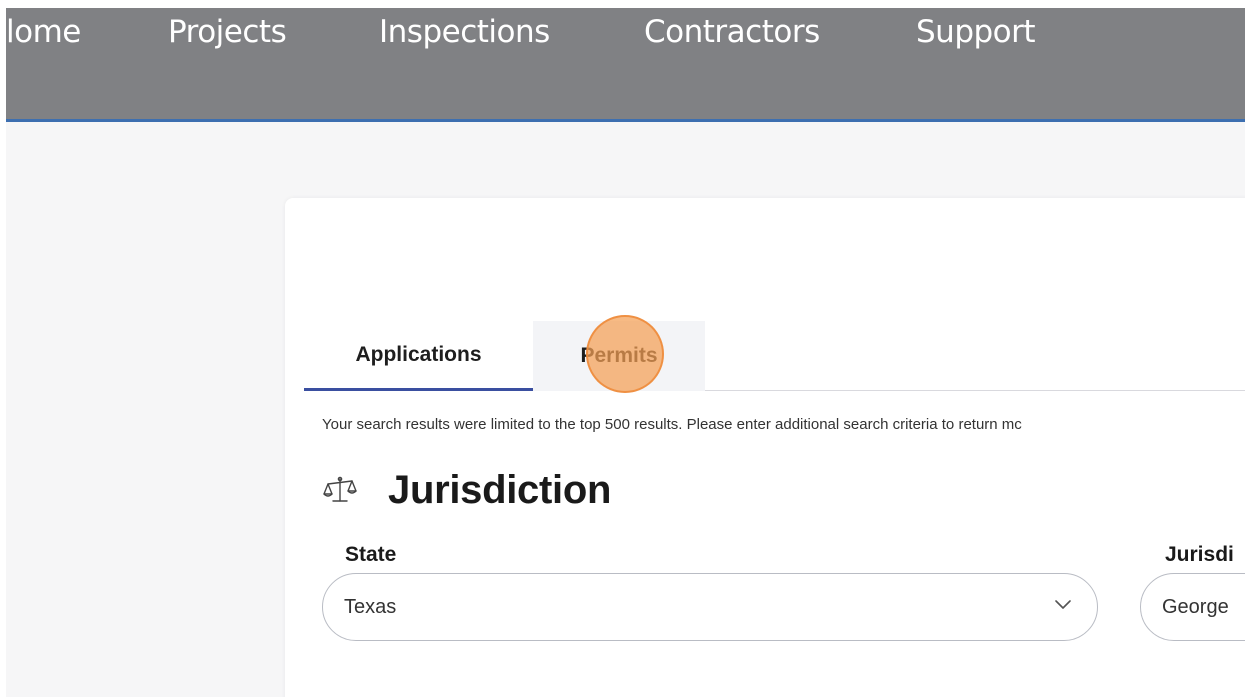  What do you see at coordinates (1195, 606) in the screenshot?
I see `jurisdiction-select-value: George` at bounding box center [1195, 606].